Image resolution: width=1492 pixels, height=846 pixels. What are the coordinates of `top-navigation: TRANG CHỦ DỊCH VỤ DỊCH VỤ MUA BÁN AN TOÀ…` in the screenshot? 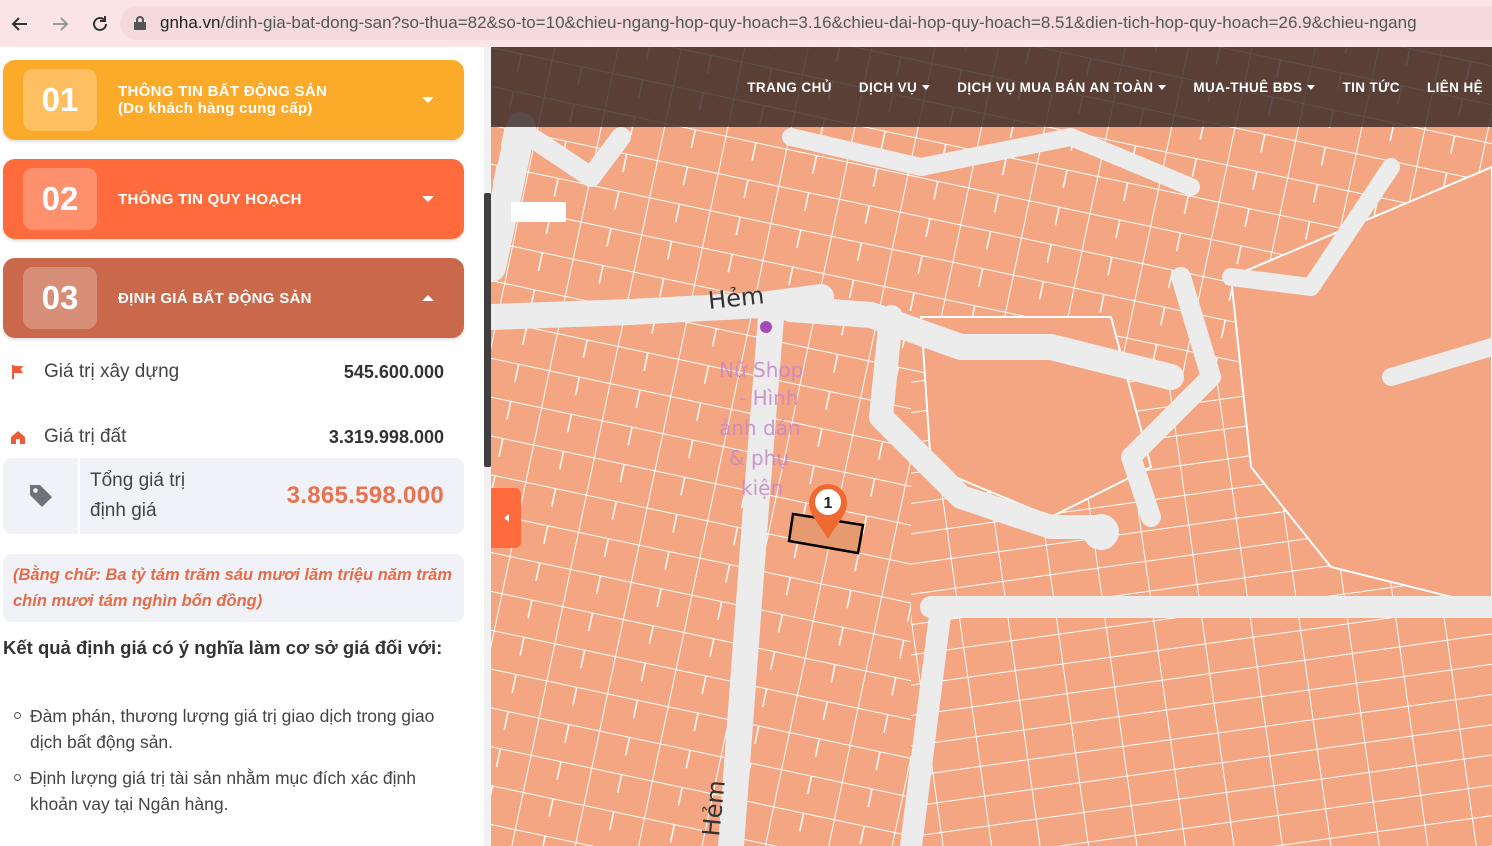 It's located at (991, 87).